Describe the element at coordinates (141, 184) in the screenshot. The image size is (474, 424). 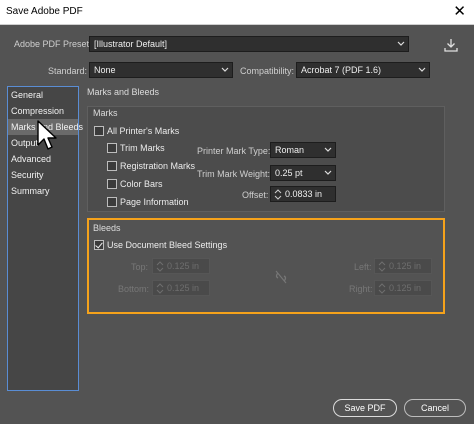
I see `color-bars-label: Color Bars` at that location.